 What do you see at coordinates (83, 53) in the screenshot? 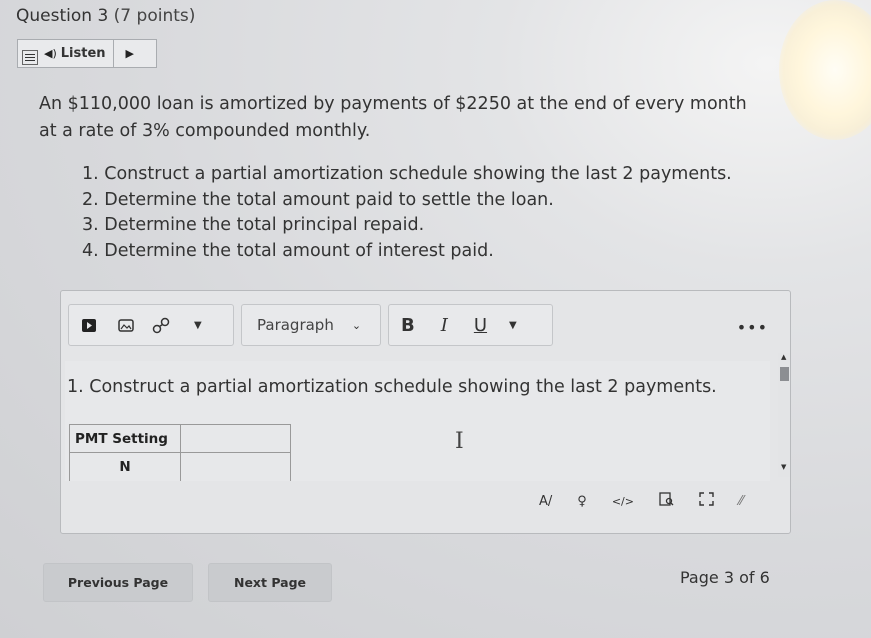
I see `listen-label: Listen` at bounding box center [83, 53].